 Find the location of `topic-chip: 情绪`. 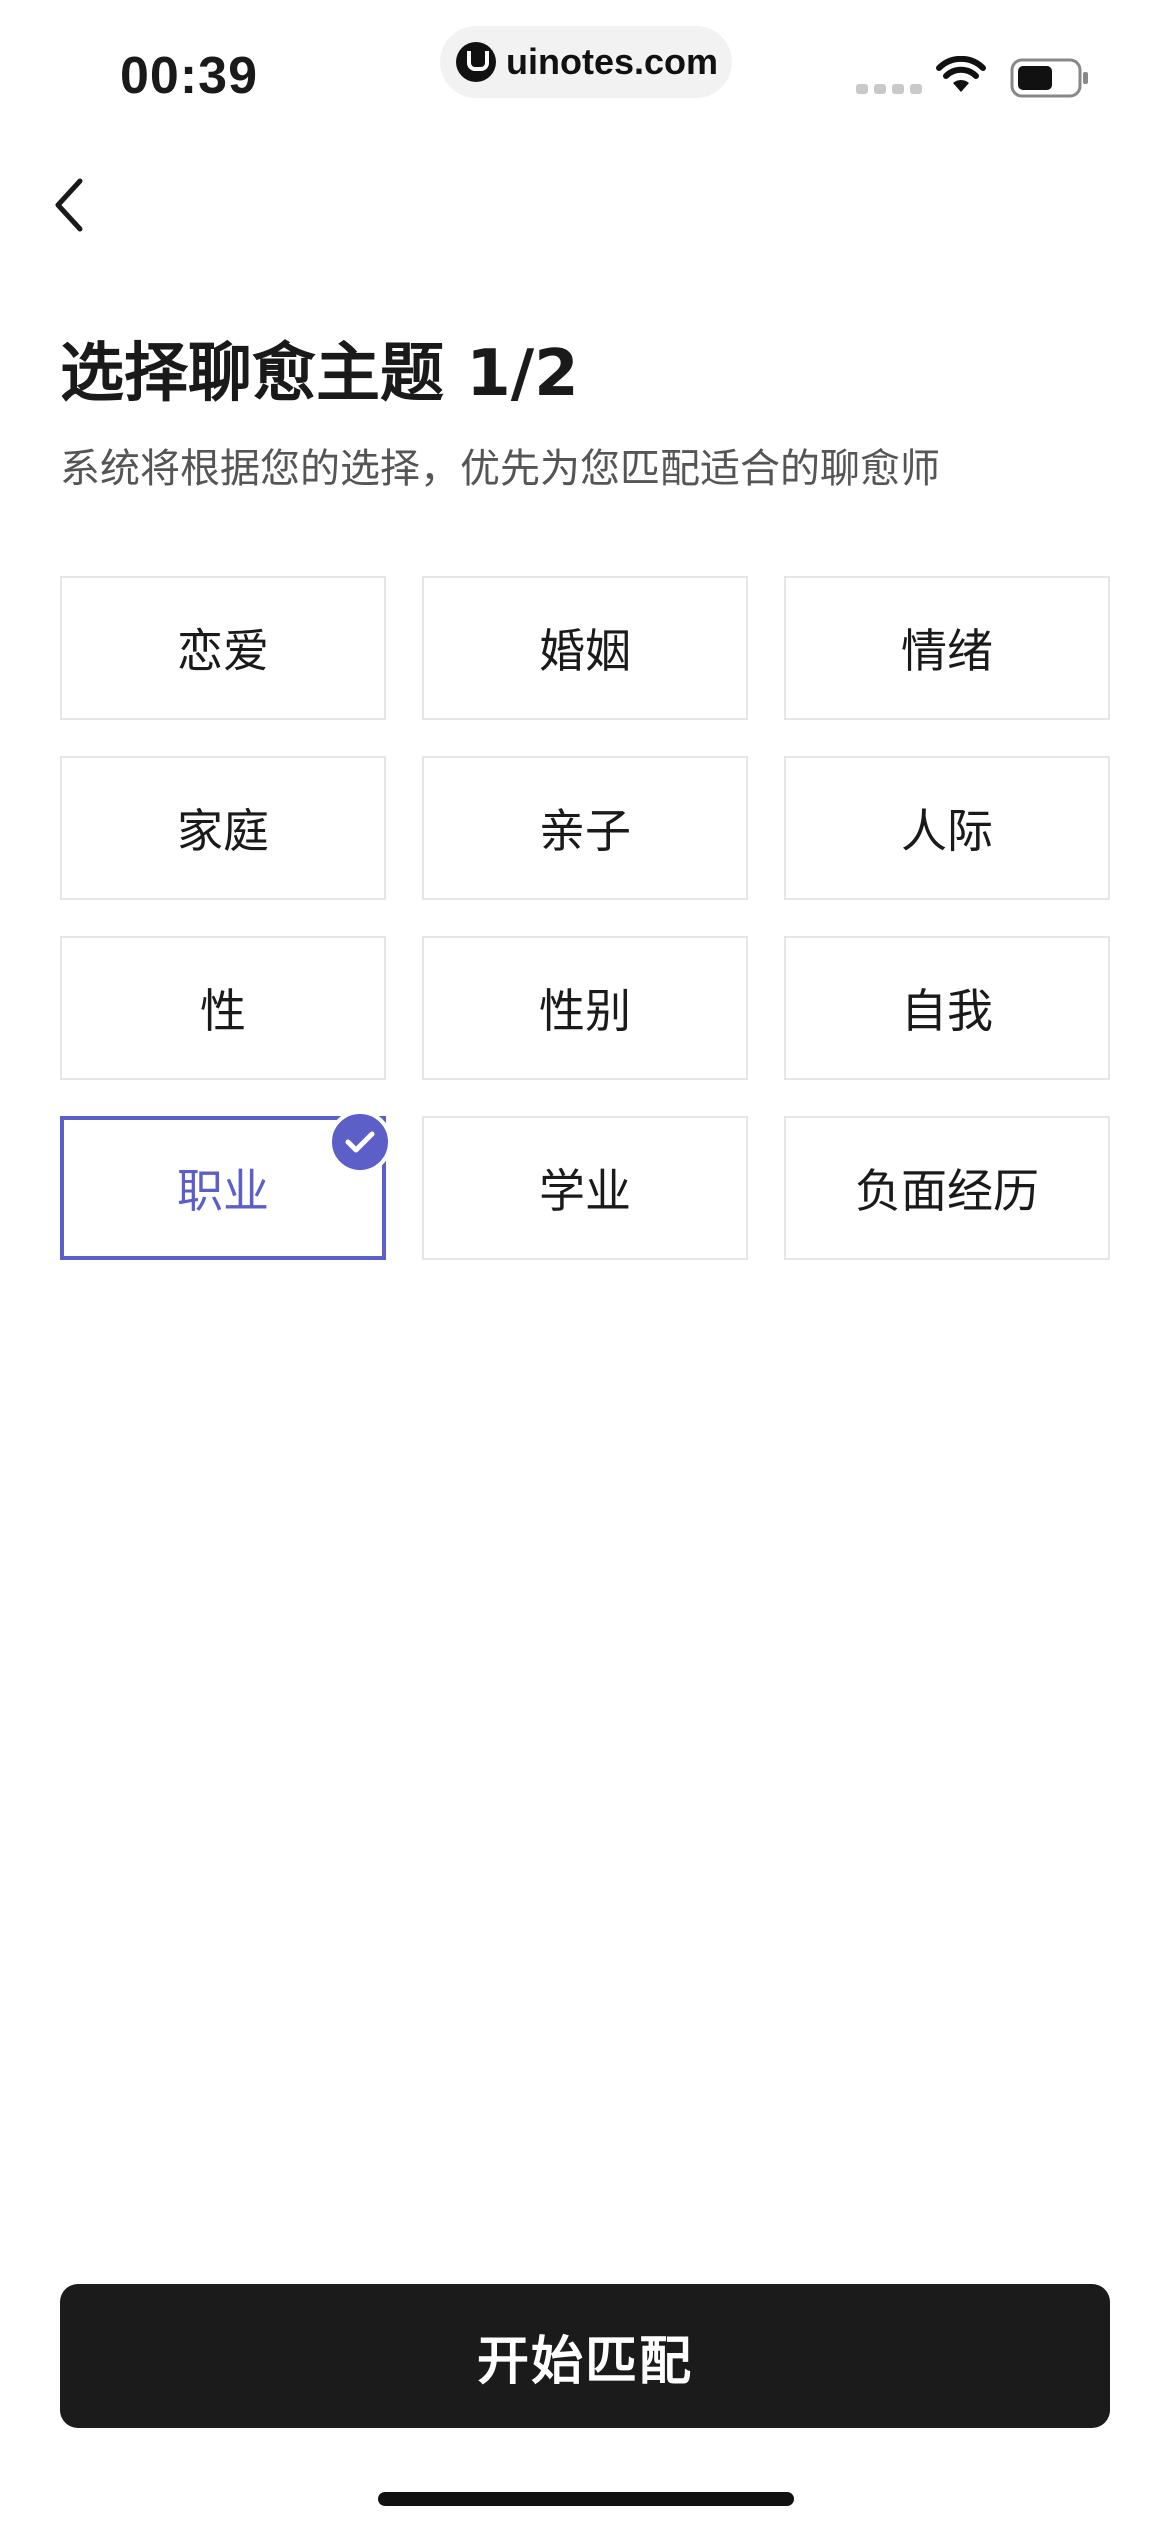

topic-chip: 情绪 is located at coordinates (947, 648).